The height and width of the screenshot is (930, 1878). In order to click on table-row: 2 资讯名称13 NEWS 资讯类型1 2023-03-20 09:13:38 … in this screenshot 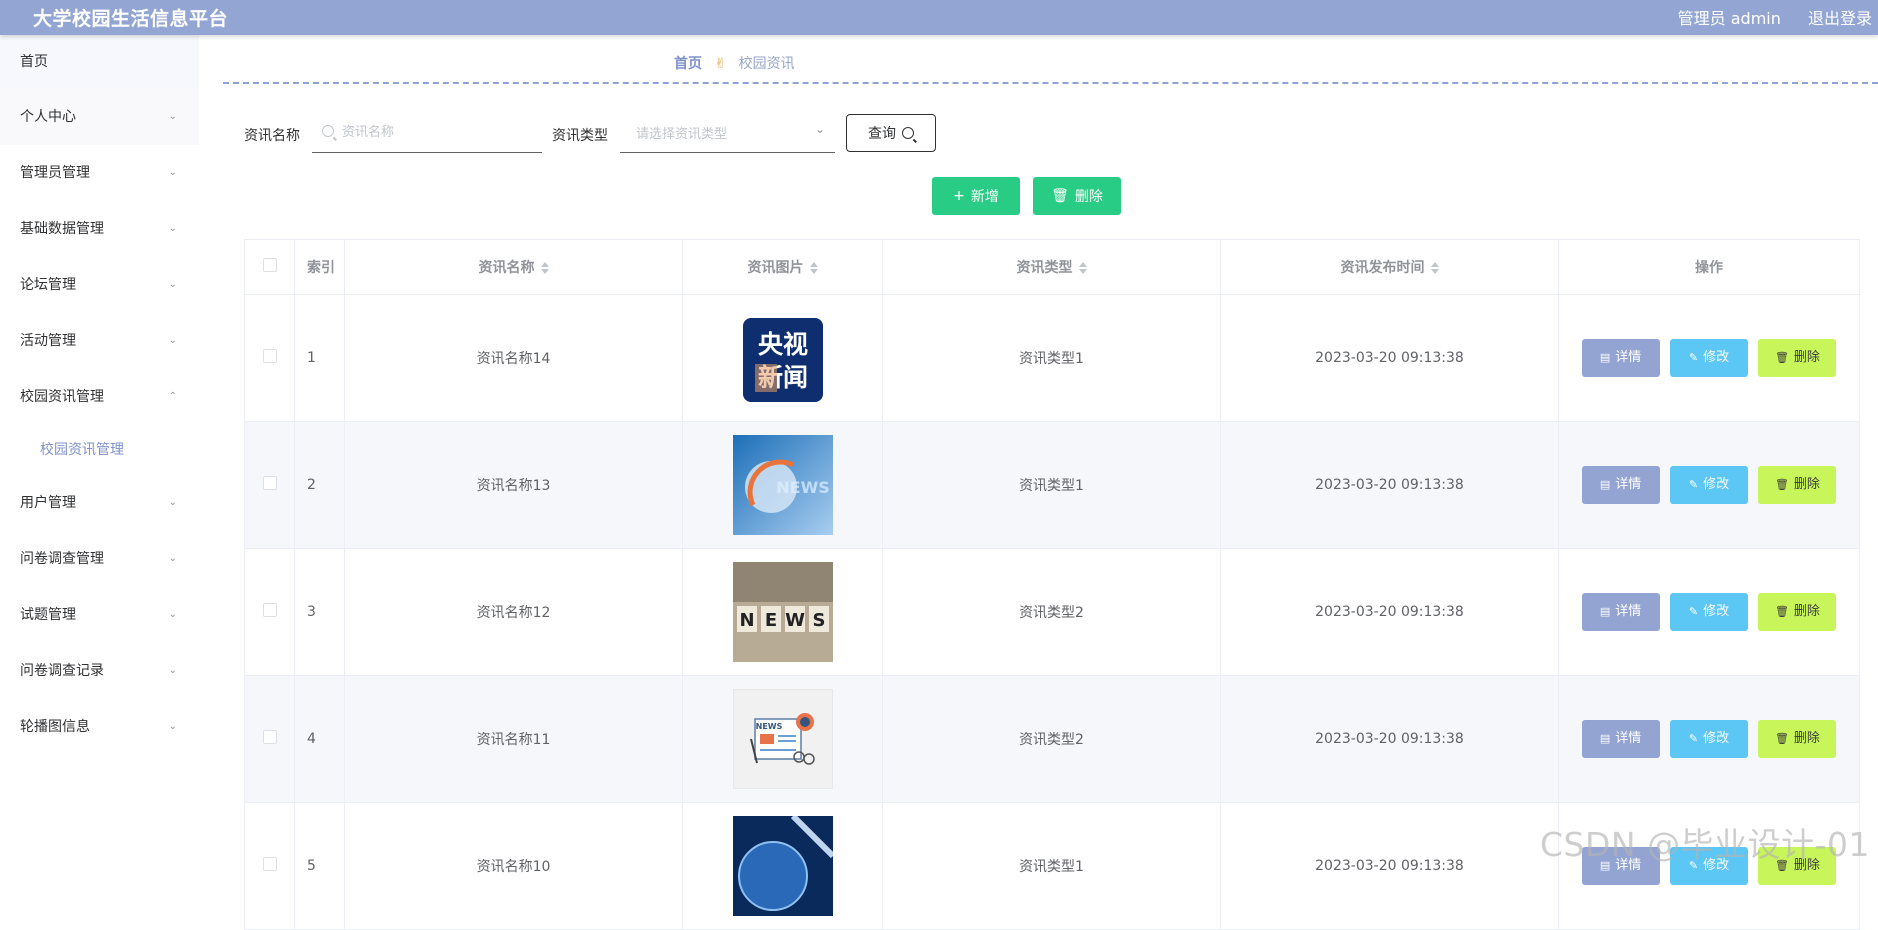, I will do `click(1052, 485)`.